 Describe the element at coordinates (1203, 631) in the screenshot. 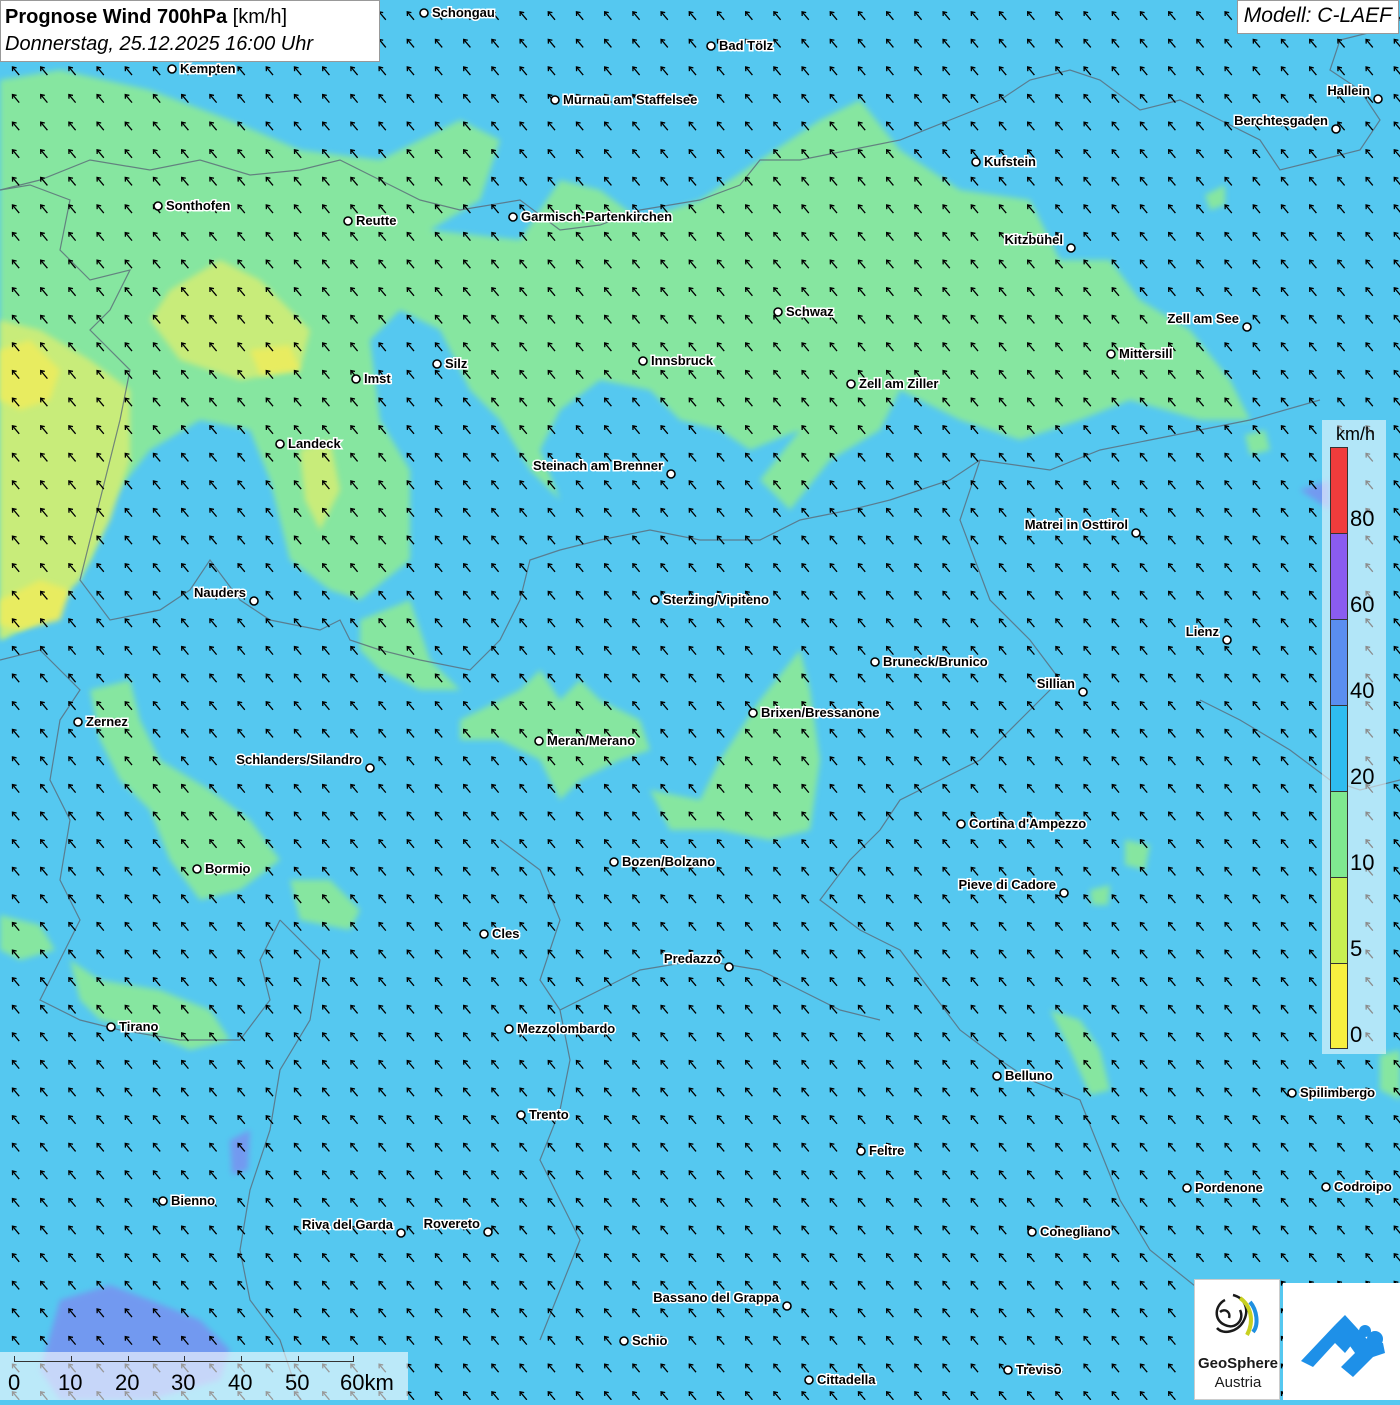

I see `city-label: Lienz` at that location.